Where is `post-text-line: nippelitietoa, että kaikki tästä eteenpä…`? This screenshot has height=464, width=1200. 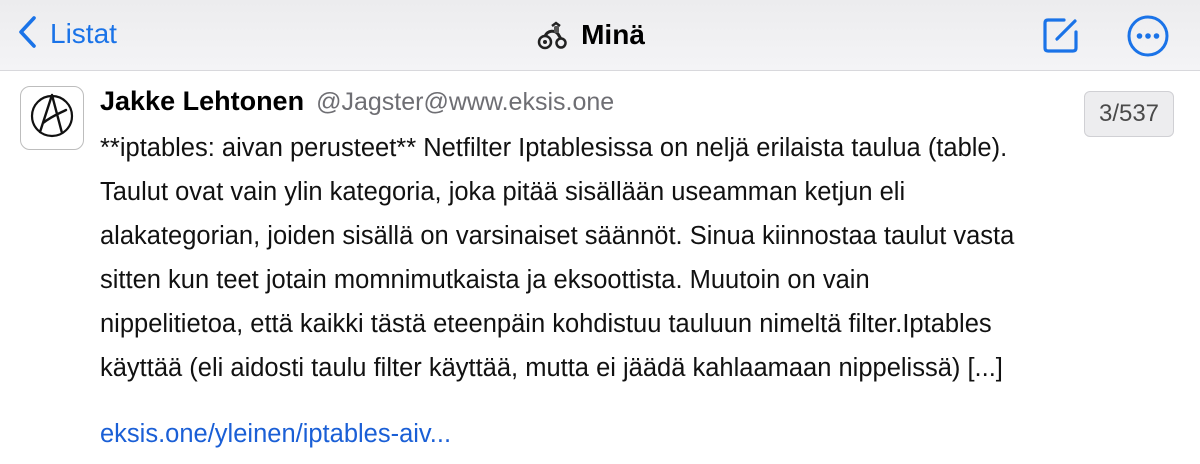
post-text-line: nippelitietoa, että kaikki tästä eteenpä… is located at coordinates (546, 324).